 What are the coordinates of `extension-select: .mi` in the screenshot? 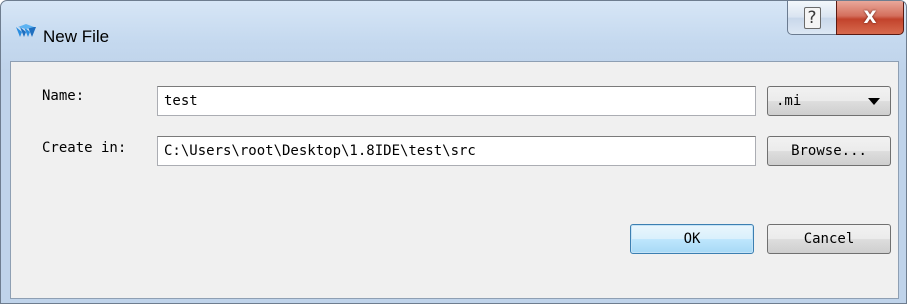 It's located at (829, 101).